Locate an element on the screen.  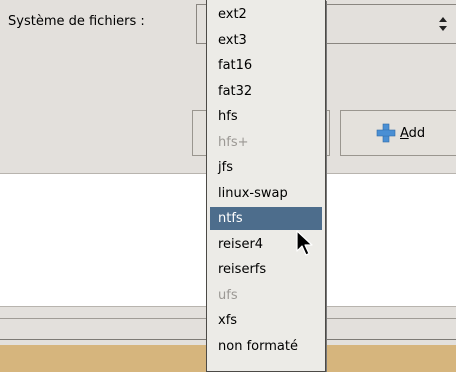
dropdown-option: jfs is located at coordinates (266, 167).